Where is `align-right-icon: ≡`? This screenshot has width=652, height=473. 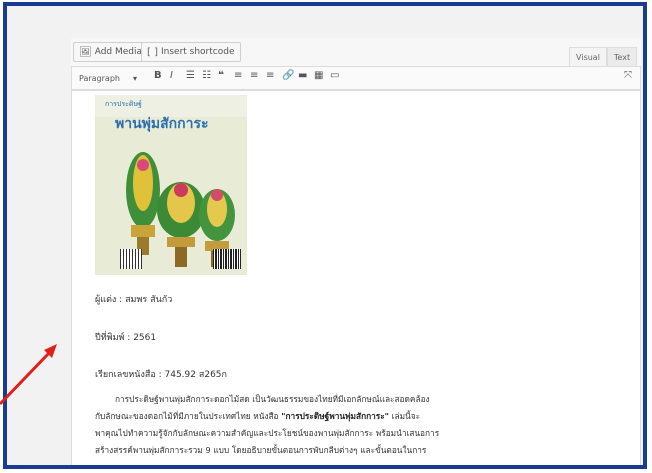
align-right-icon: ≡ is located at coordinates (270, 75).